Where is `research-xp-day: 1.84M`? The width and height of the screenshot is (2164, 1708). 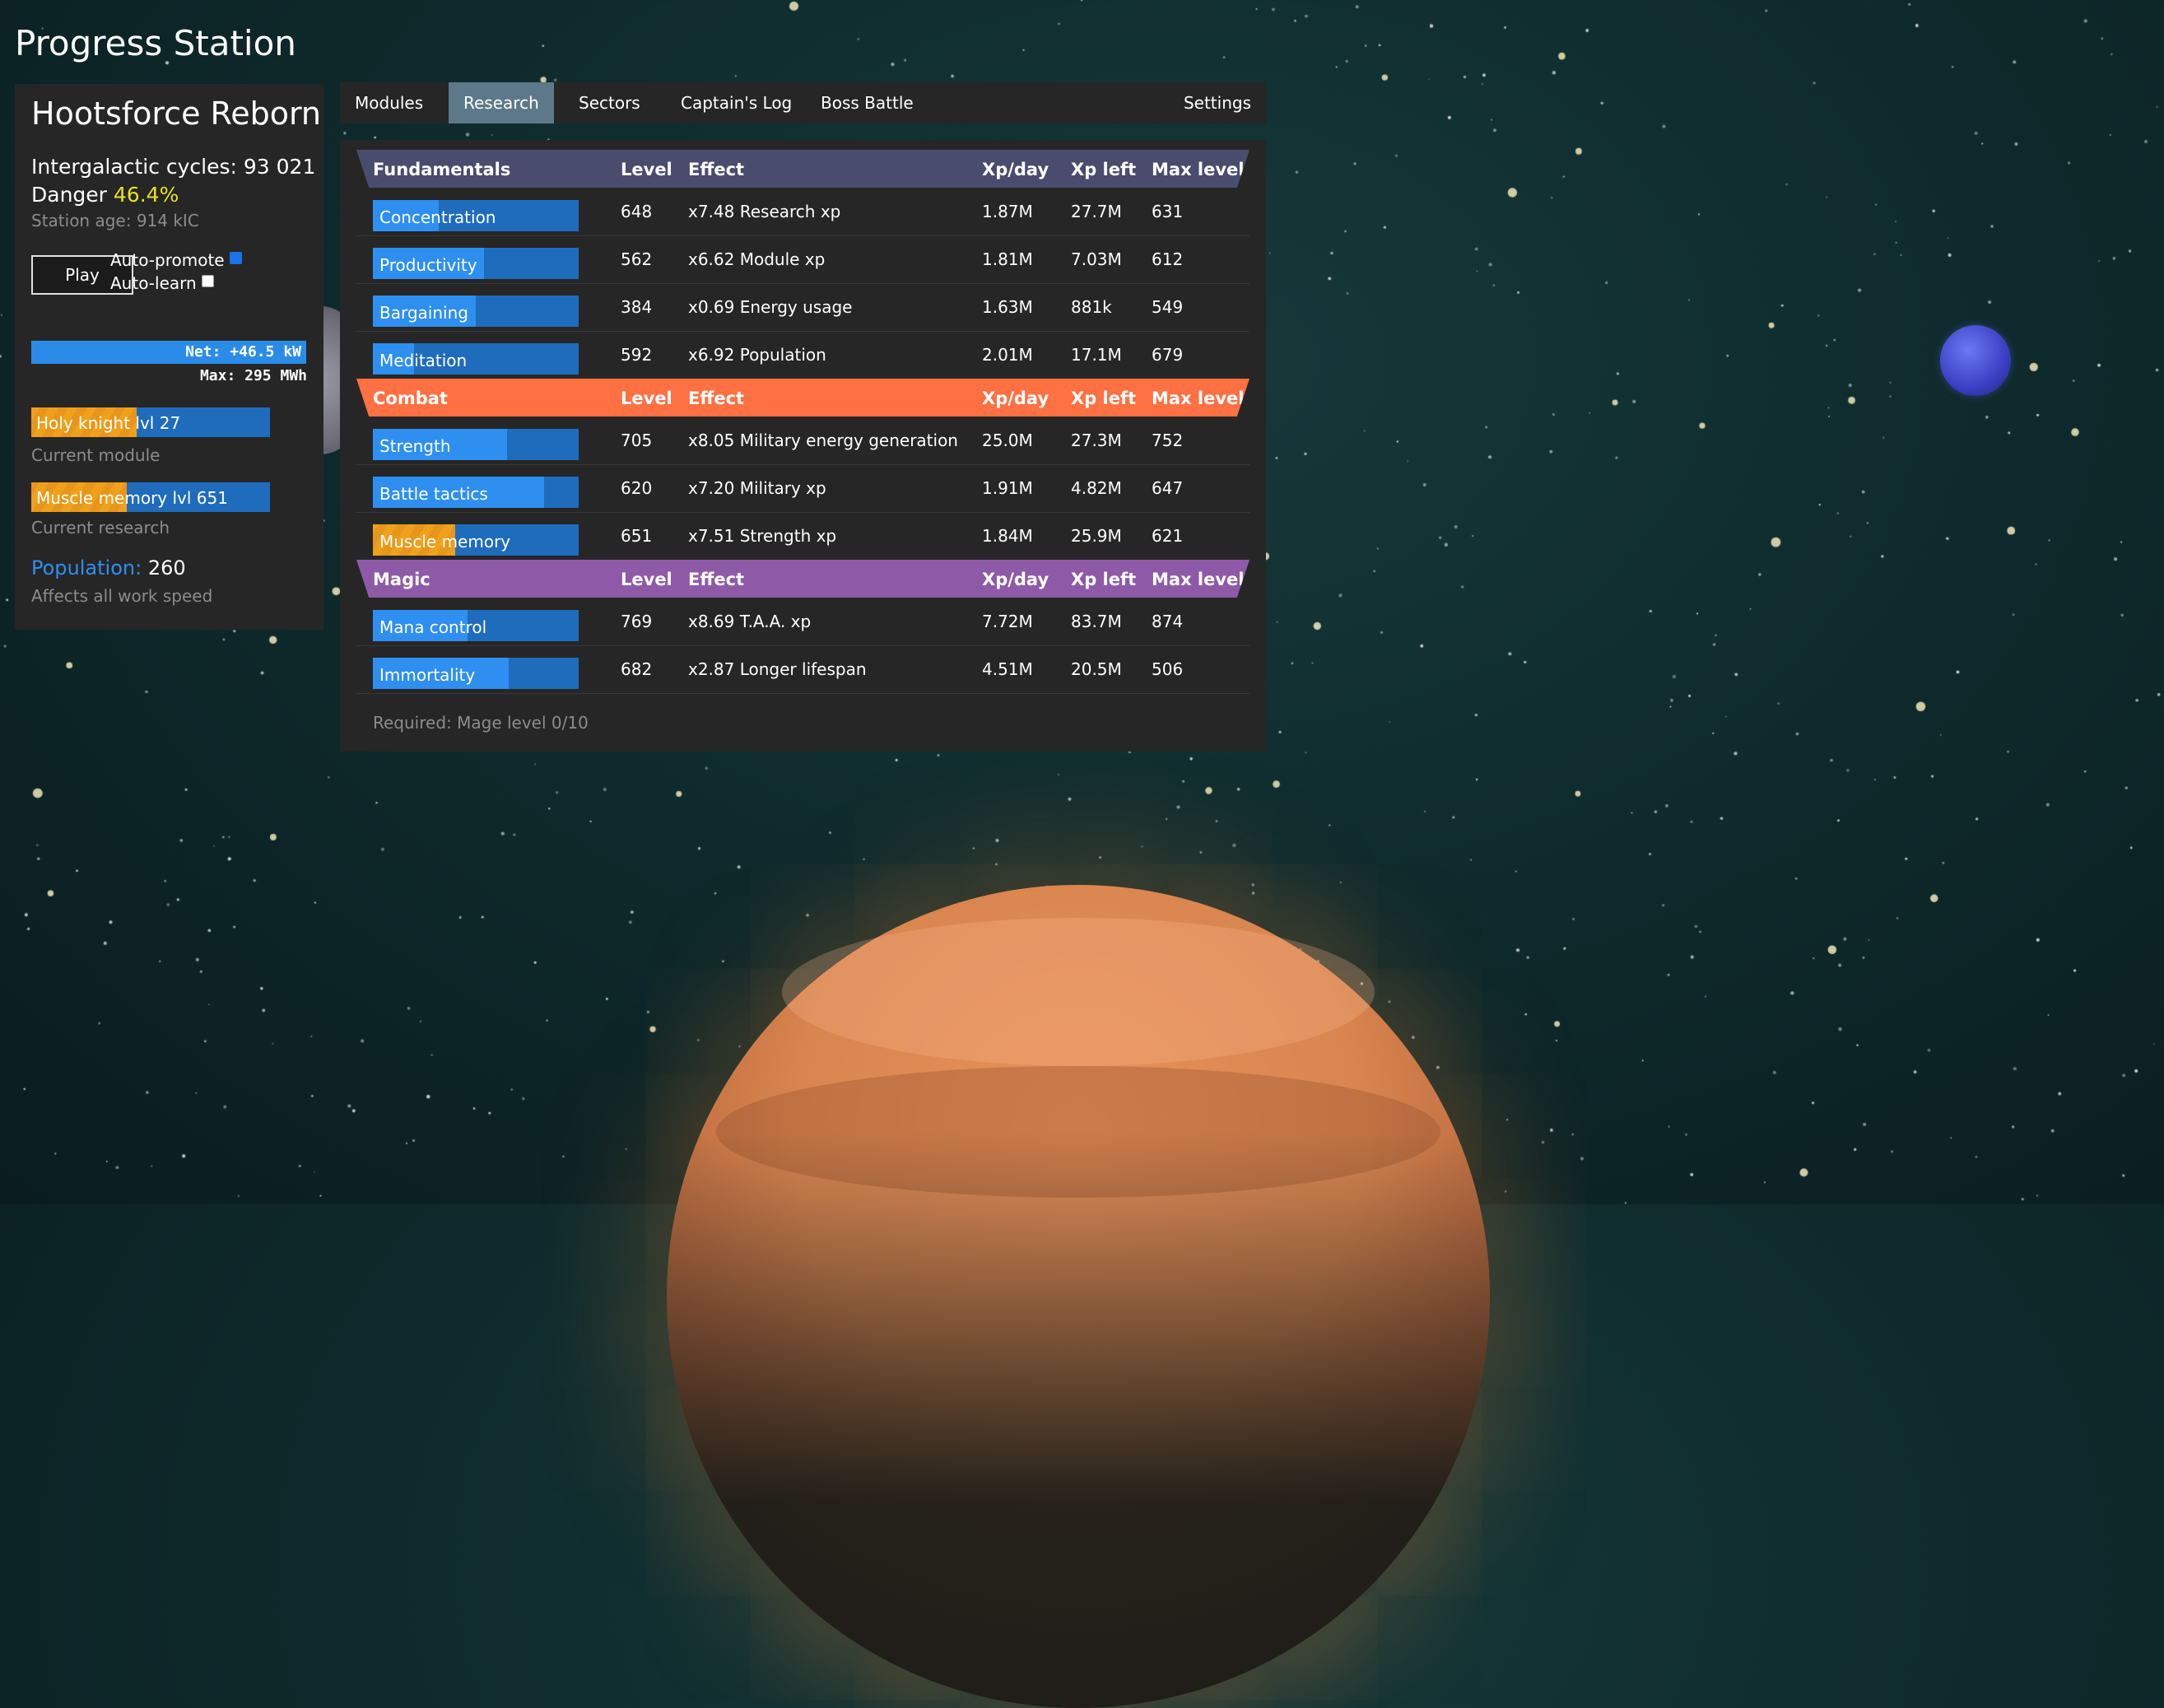
research-xp-day: 1.84M is located at coordinates (1007, 536).